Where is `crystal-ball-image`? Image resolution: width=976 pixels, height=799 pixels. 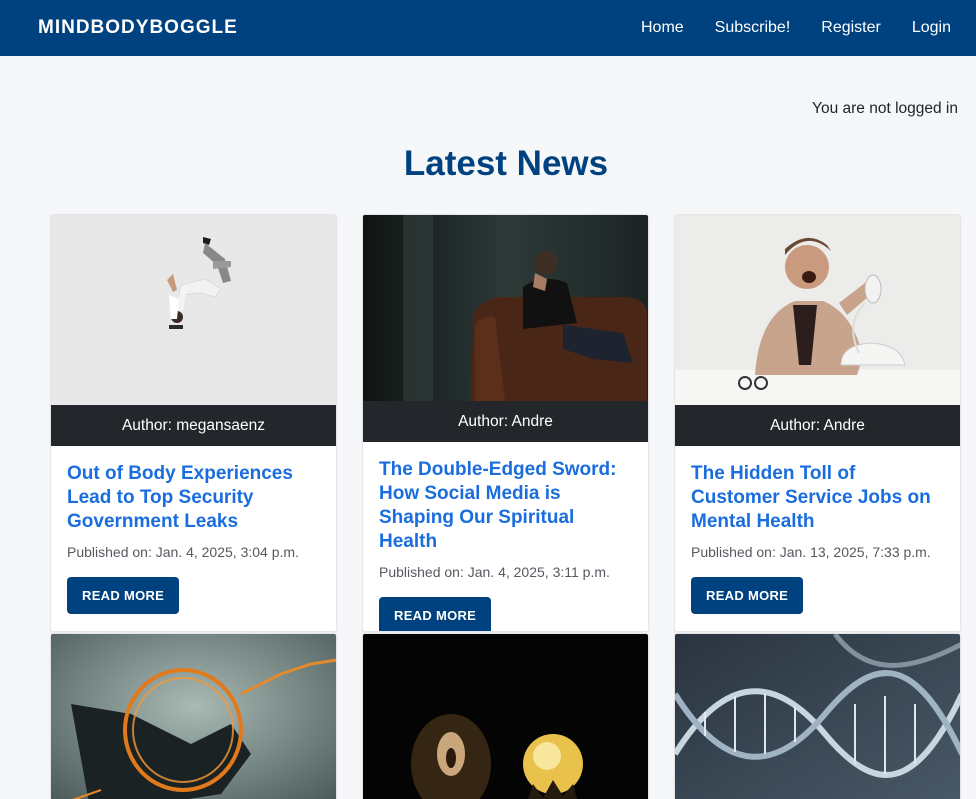 crystal-ball-image is located at coordinates (505, 716).